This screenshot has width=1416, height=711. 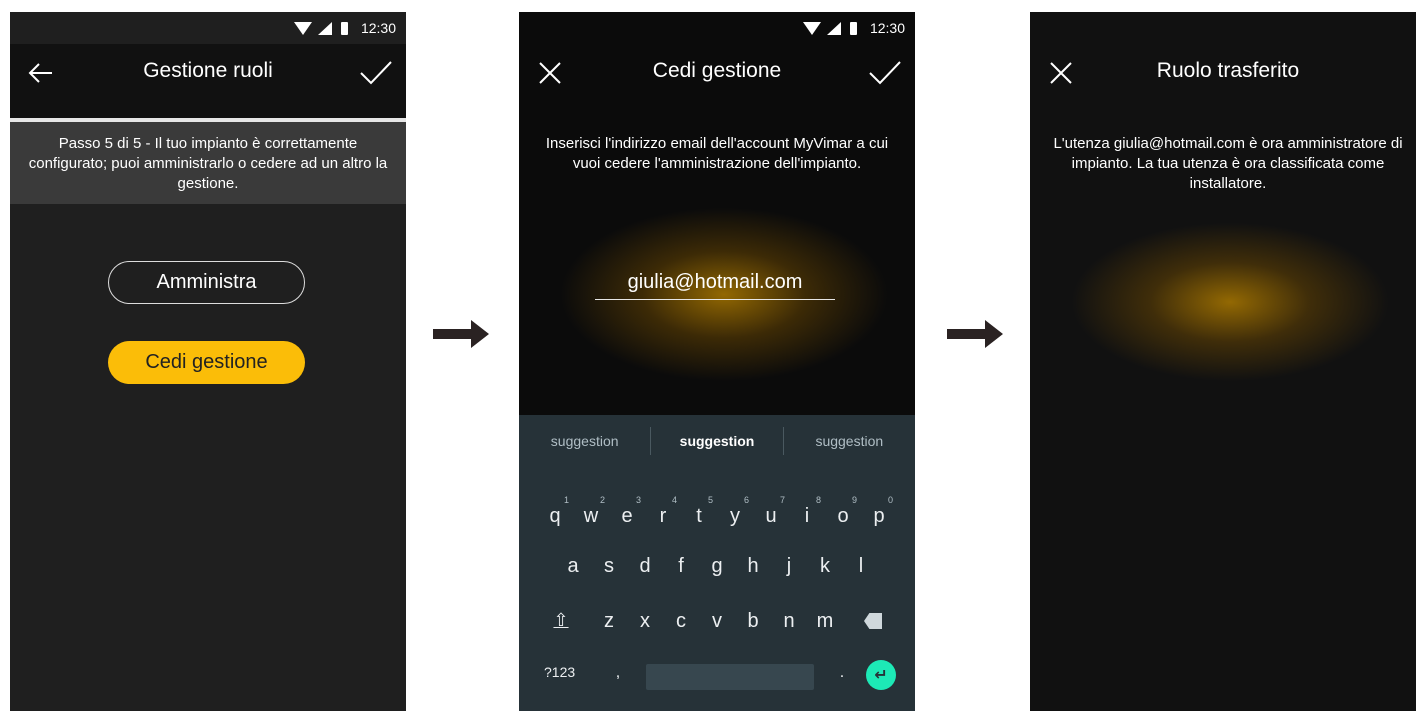 I want to click on key-label: i, so click(x=807, y=516).